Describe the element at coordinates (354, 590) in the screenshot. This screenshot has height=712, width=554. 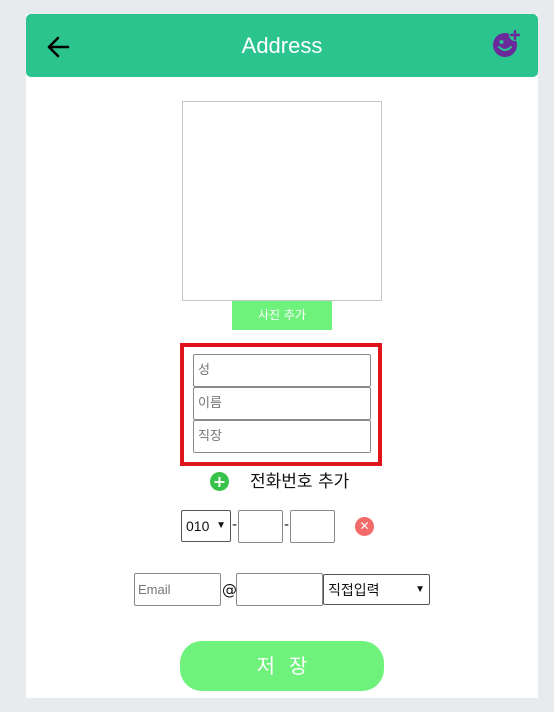
I see `email-domain-select-value: 직접입력` at that location.